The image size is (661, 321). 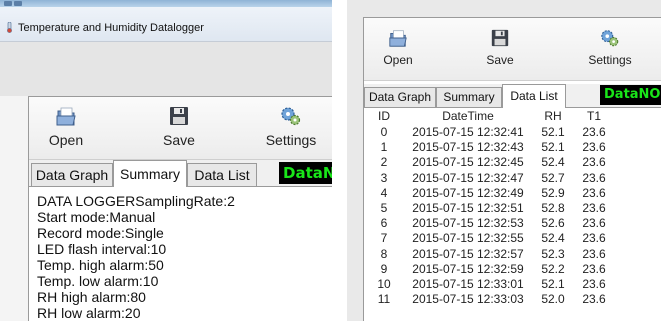 I want to click on cell-datetime: 2015-07-15 12:32:41, so click(x=468, y=132).